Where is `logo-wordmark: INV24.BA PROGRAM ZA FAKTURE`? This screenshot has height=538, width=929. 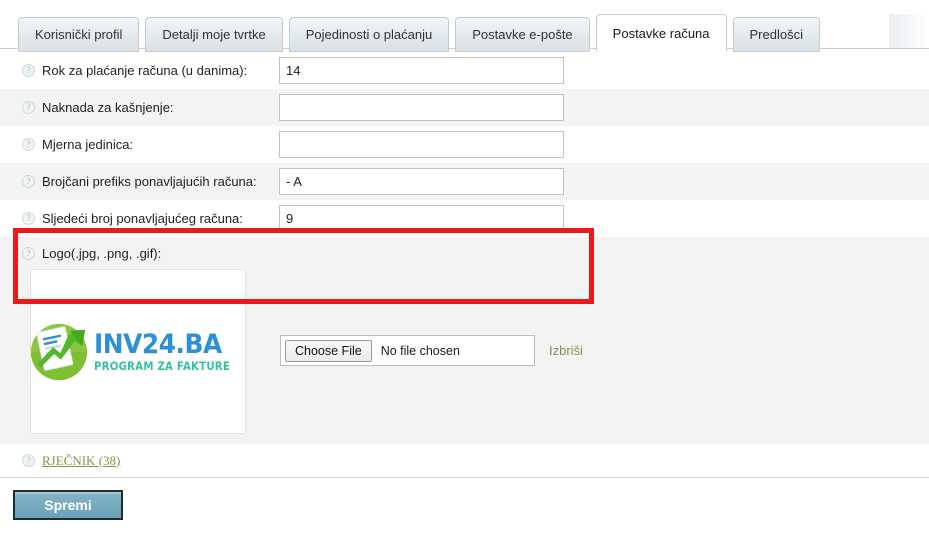
logo-wordmark: INV24.BA PROGRAM ZA FAKTURE is located at coordinates (171, 352).